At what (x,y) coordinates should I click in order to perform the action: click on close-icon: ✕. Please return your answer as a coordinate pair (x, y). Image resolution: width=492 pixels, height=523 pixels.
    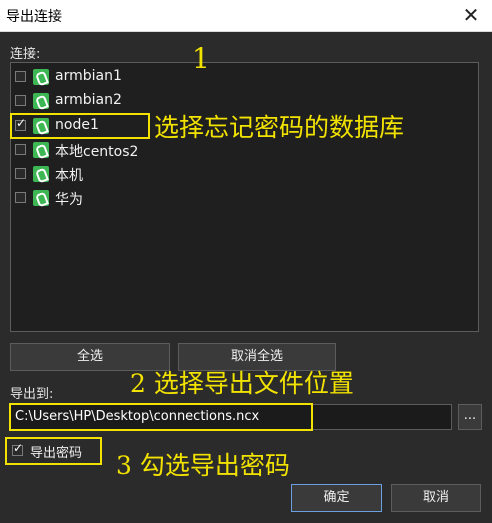
    Looking at the image, I should click on (471, 15).